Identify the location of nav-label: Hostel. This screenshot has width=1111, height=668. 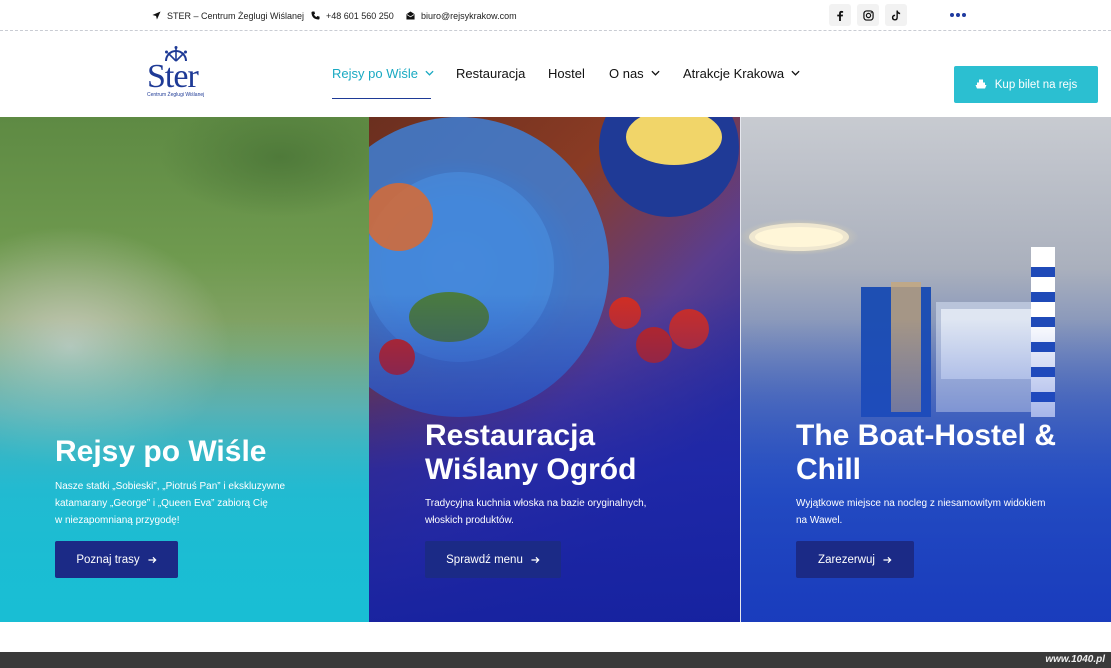
(566, 73).